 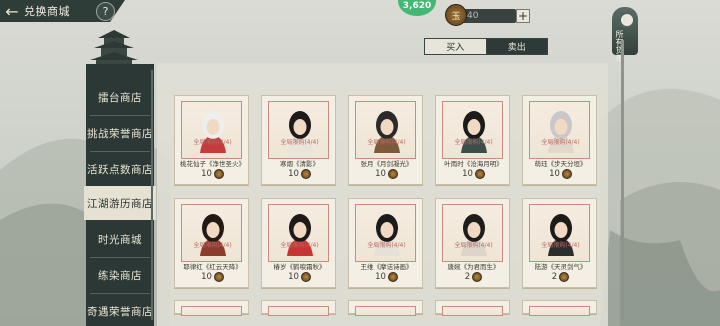 What do you see at coordinates (47, 11) in the screenshot?
I see `page-title: 兑换商城` at bounding box center [47, 11].